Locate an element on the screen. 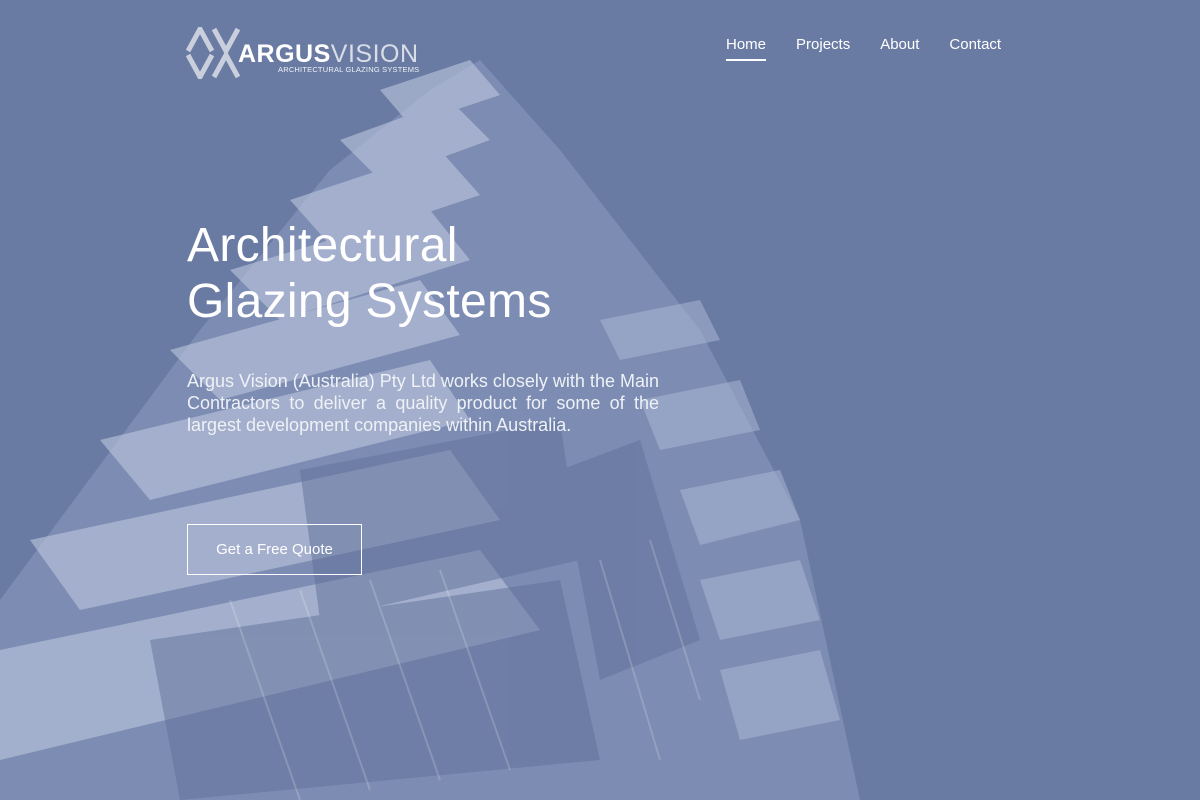 The height and width of the screenshot is (800, 1200). hero-title: Architectural Glazing Systems is located at coordinates (369, 274).